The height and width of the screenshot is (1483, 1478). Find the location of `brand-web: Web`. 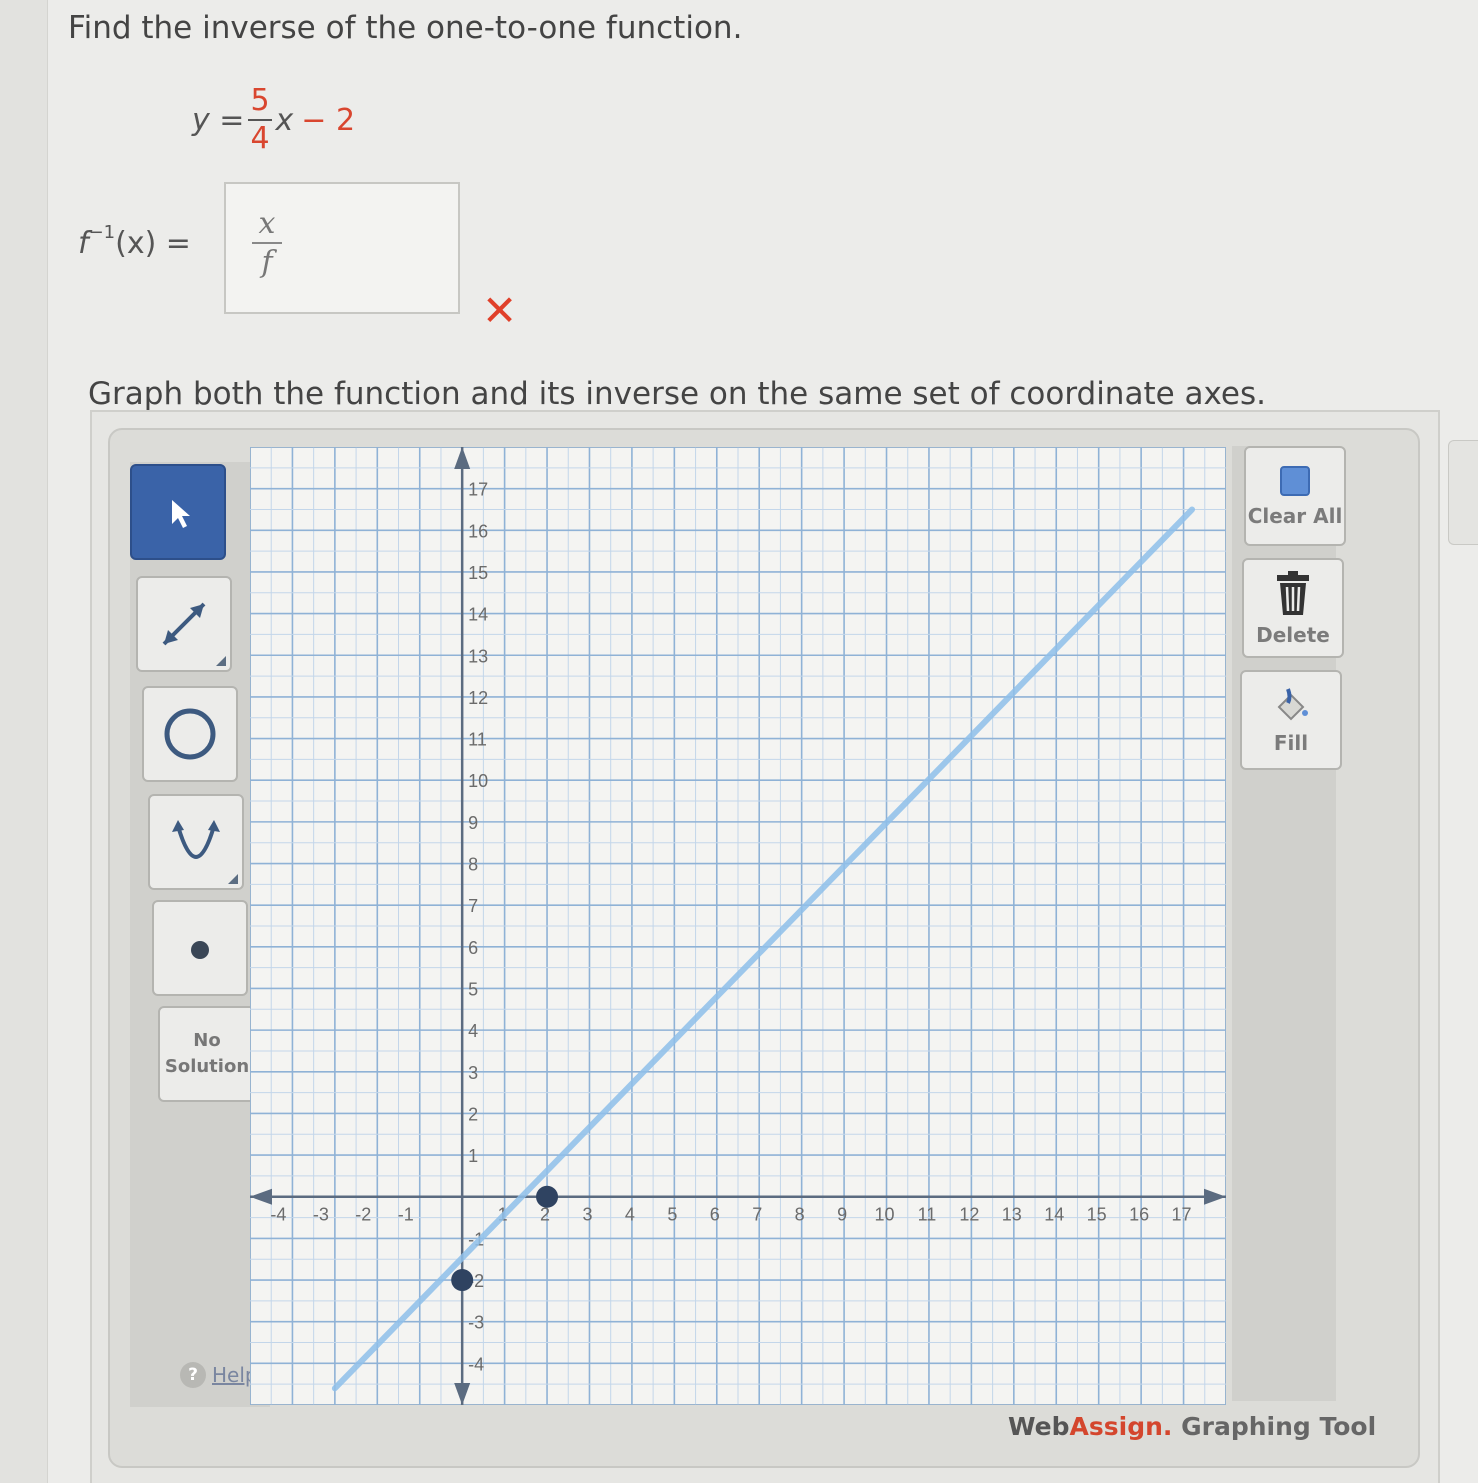

brand-web: Web is located at coordinates (1039, 1426).